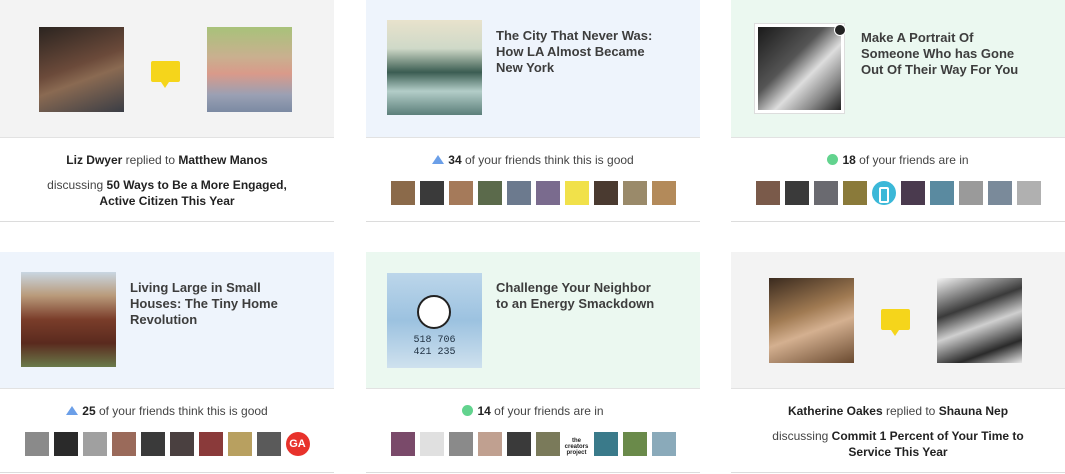 The height and width of the screenshot is (474, 1065). What do you see at coordinates (167, 411) in the screenshot?
I see `friend-status-line: 25 of your friends think this is good` at bounding box center [167, 411].